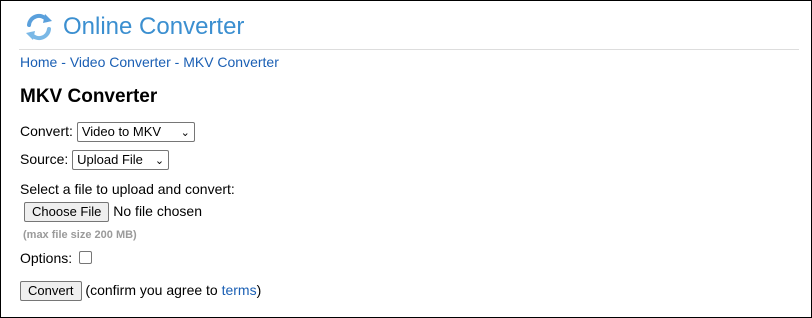  Describe the element at coordinates (409, 29) in the screenshot. I see `site-header: Online Converter` at that location.